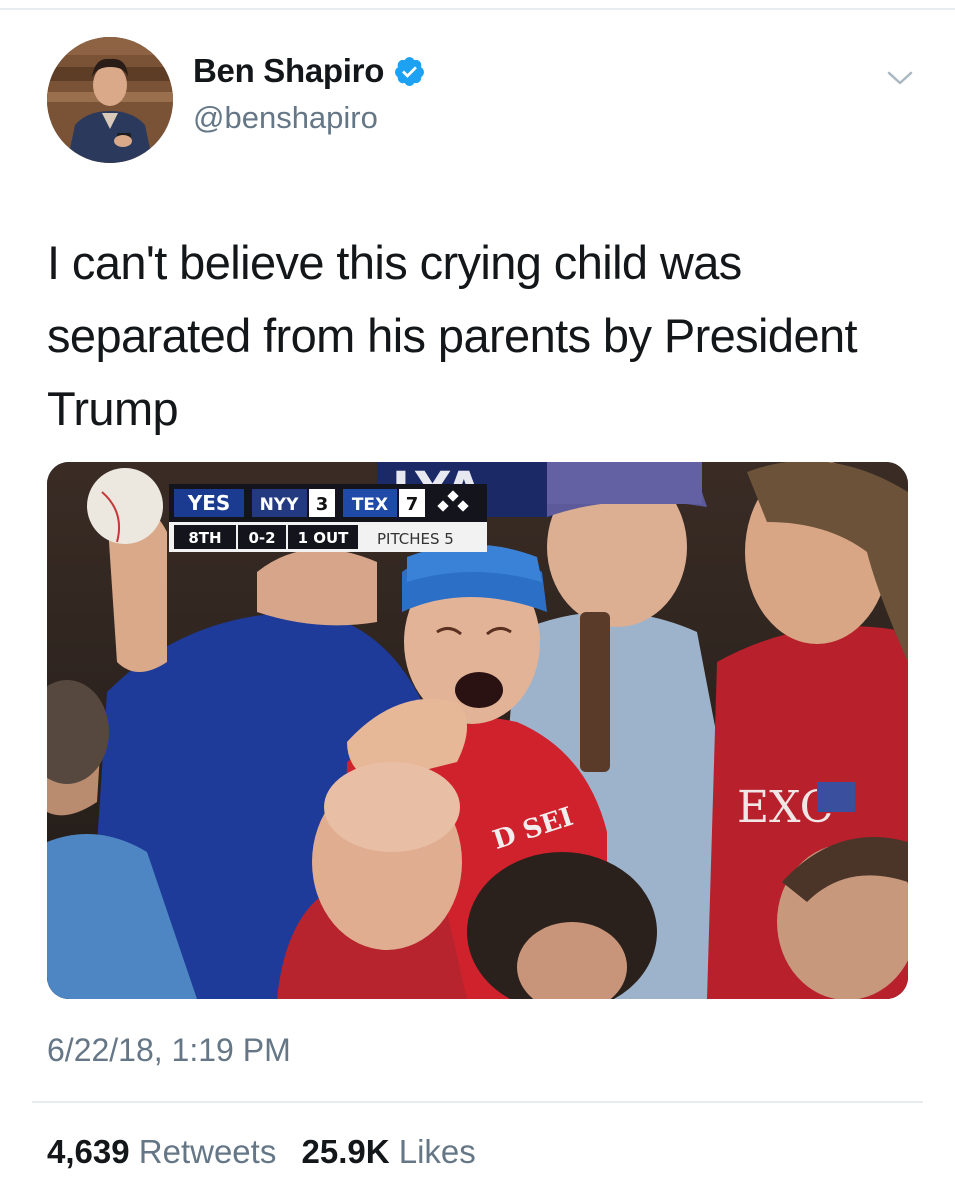 The image size is (955, 1200). Describe the element at coordinates (477, 1102) in the screenshot. I see `stats-divider` at that location.